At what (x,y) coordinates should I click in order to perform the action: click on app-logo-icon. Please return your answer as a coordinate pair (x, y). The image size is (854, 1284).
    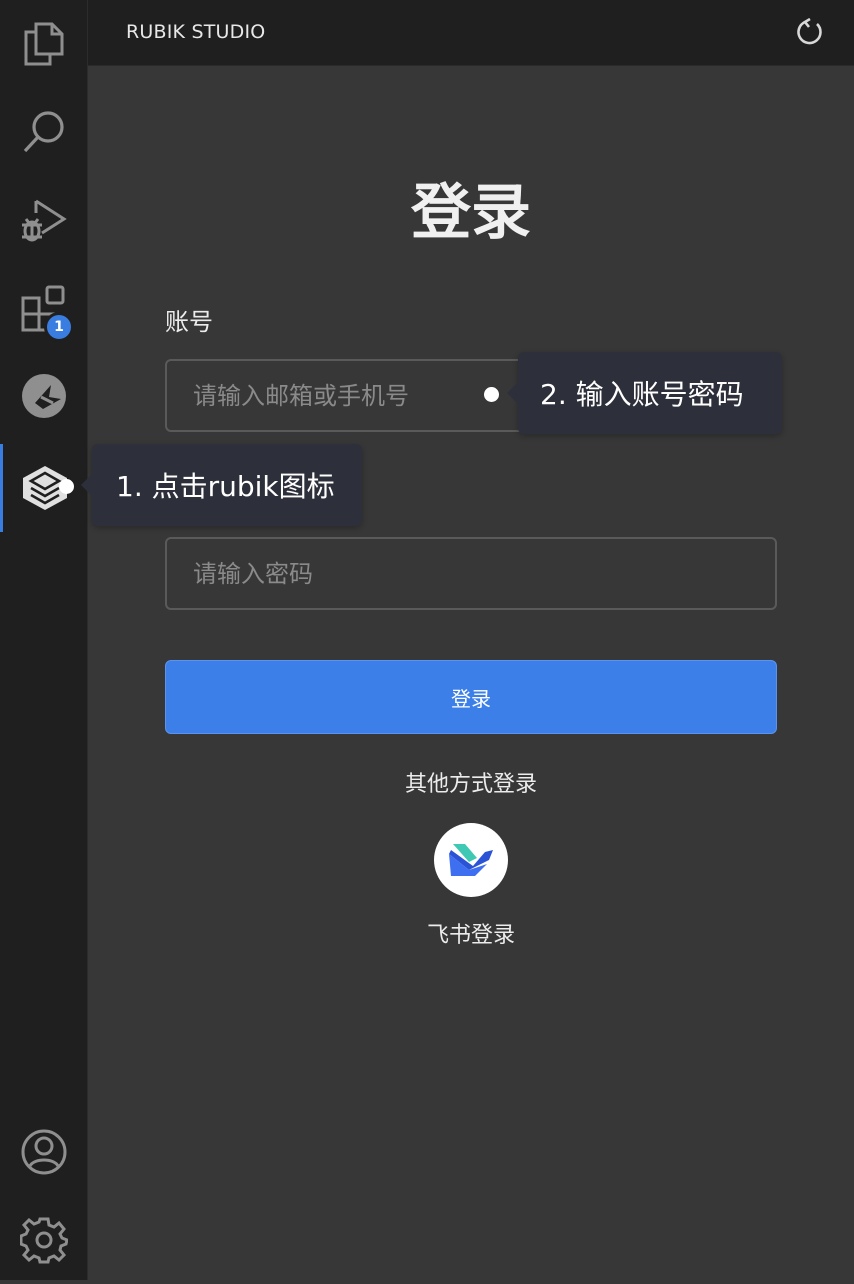
    Looking at the image, I should click on (43, 396).